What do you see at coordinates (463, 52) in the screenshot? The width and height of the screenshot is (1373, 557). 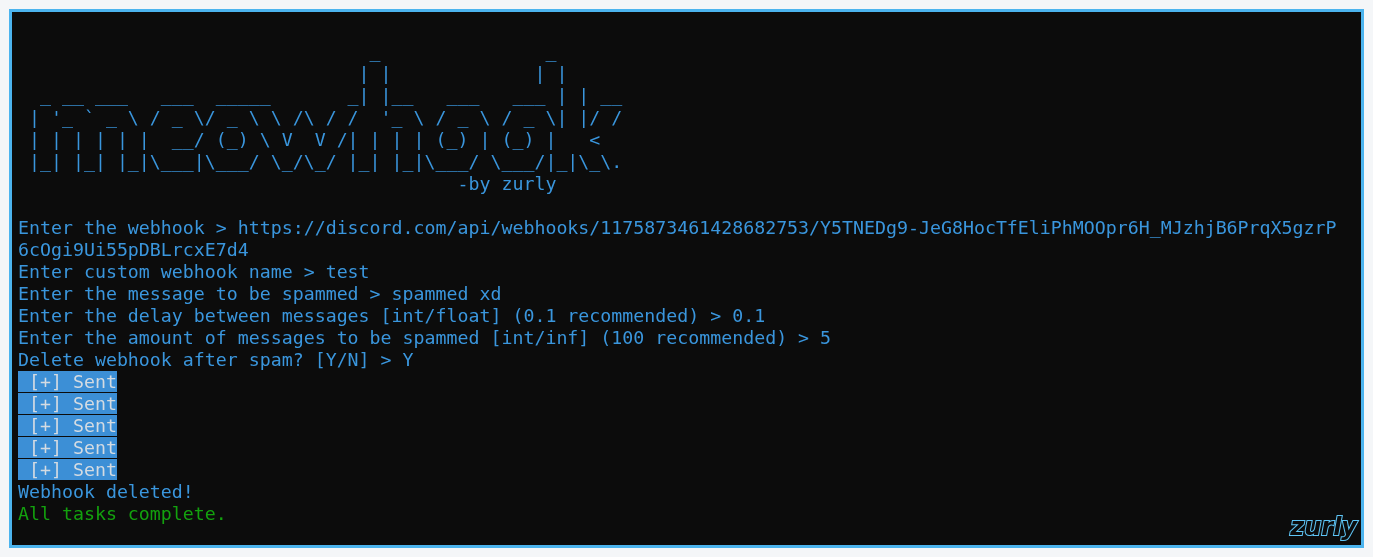 I see `ascii-art-line: _ _` at bounding box center [463, 52].